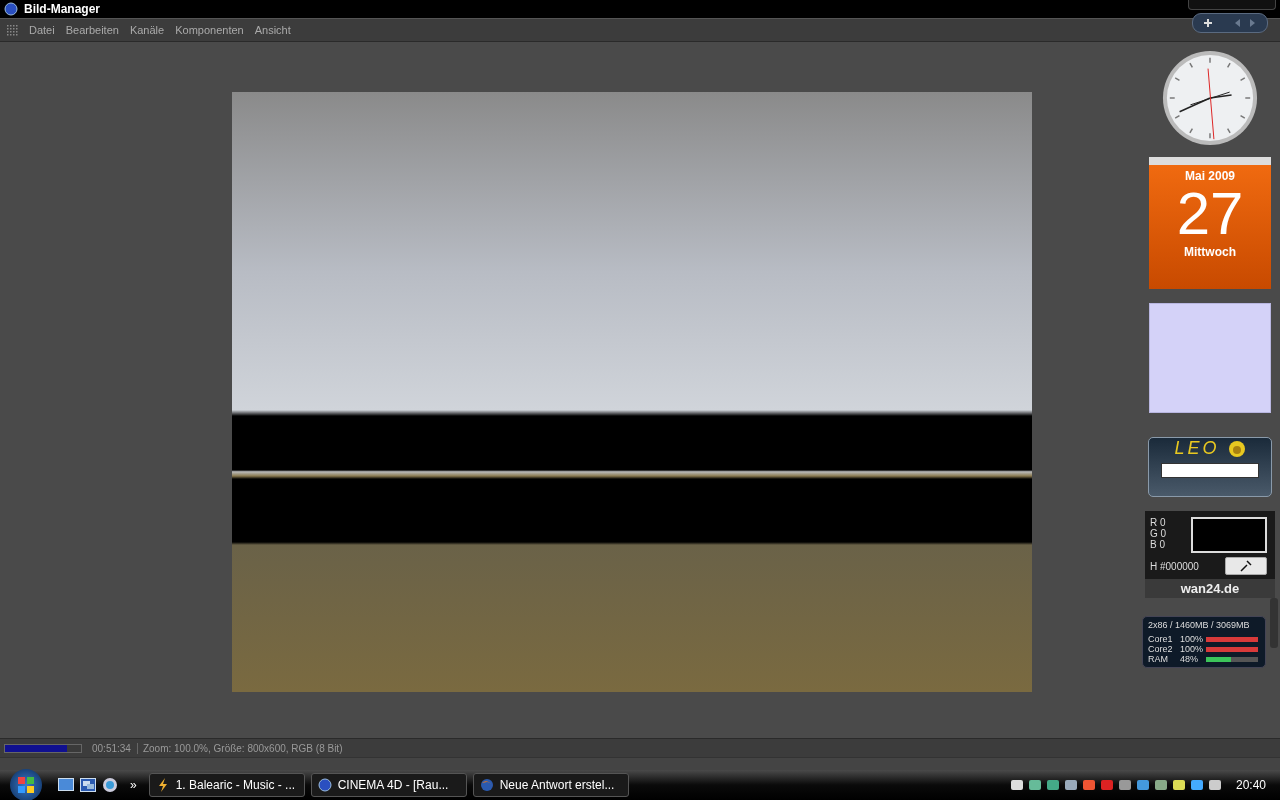  What do you see at coordinates (1210, 214) in the screenshot?
I see `calendar-day: 27` at bounding box center [1210, 214].